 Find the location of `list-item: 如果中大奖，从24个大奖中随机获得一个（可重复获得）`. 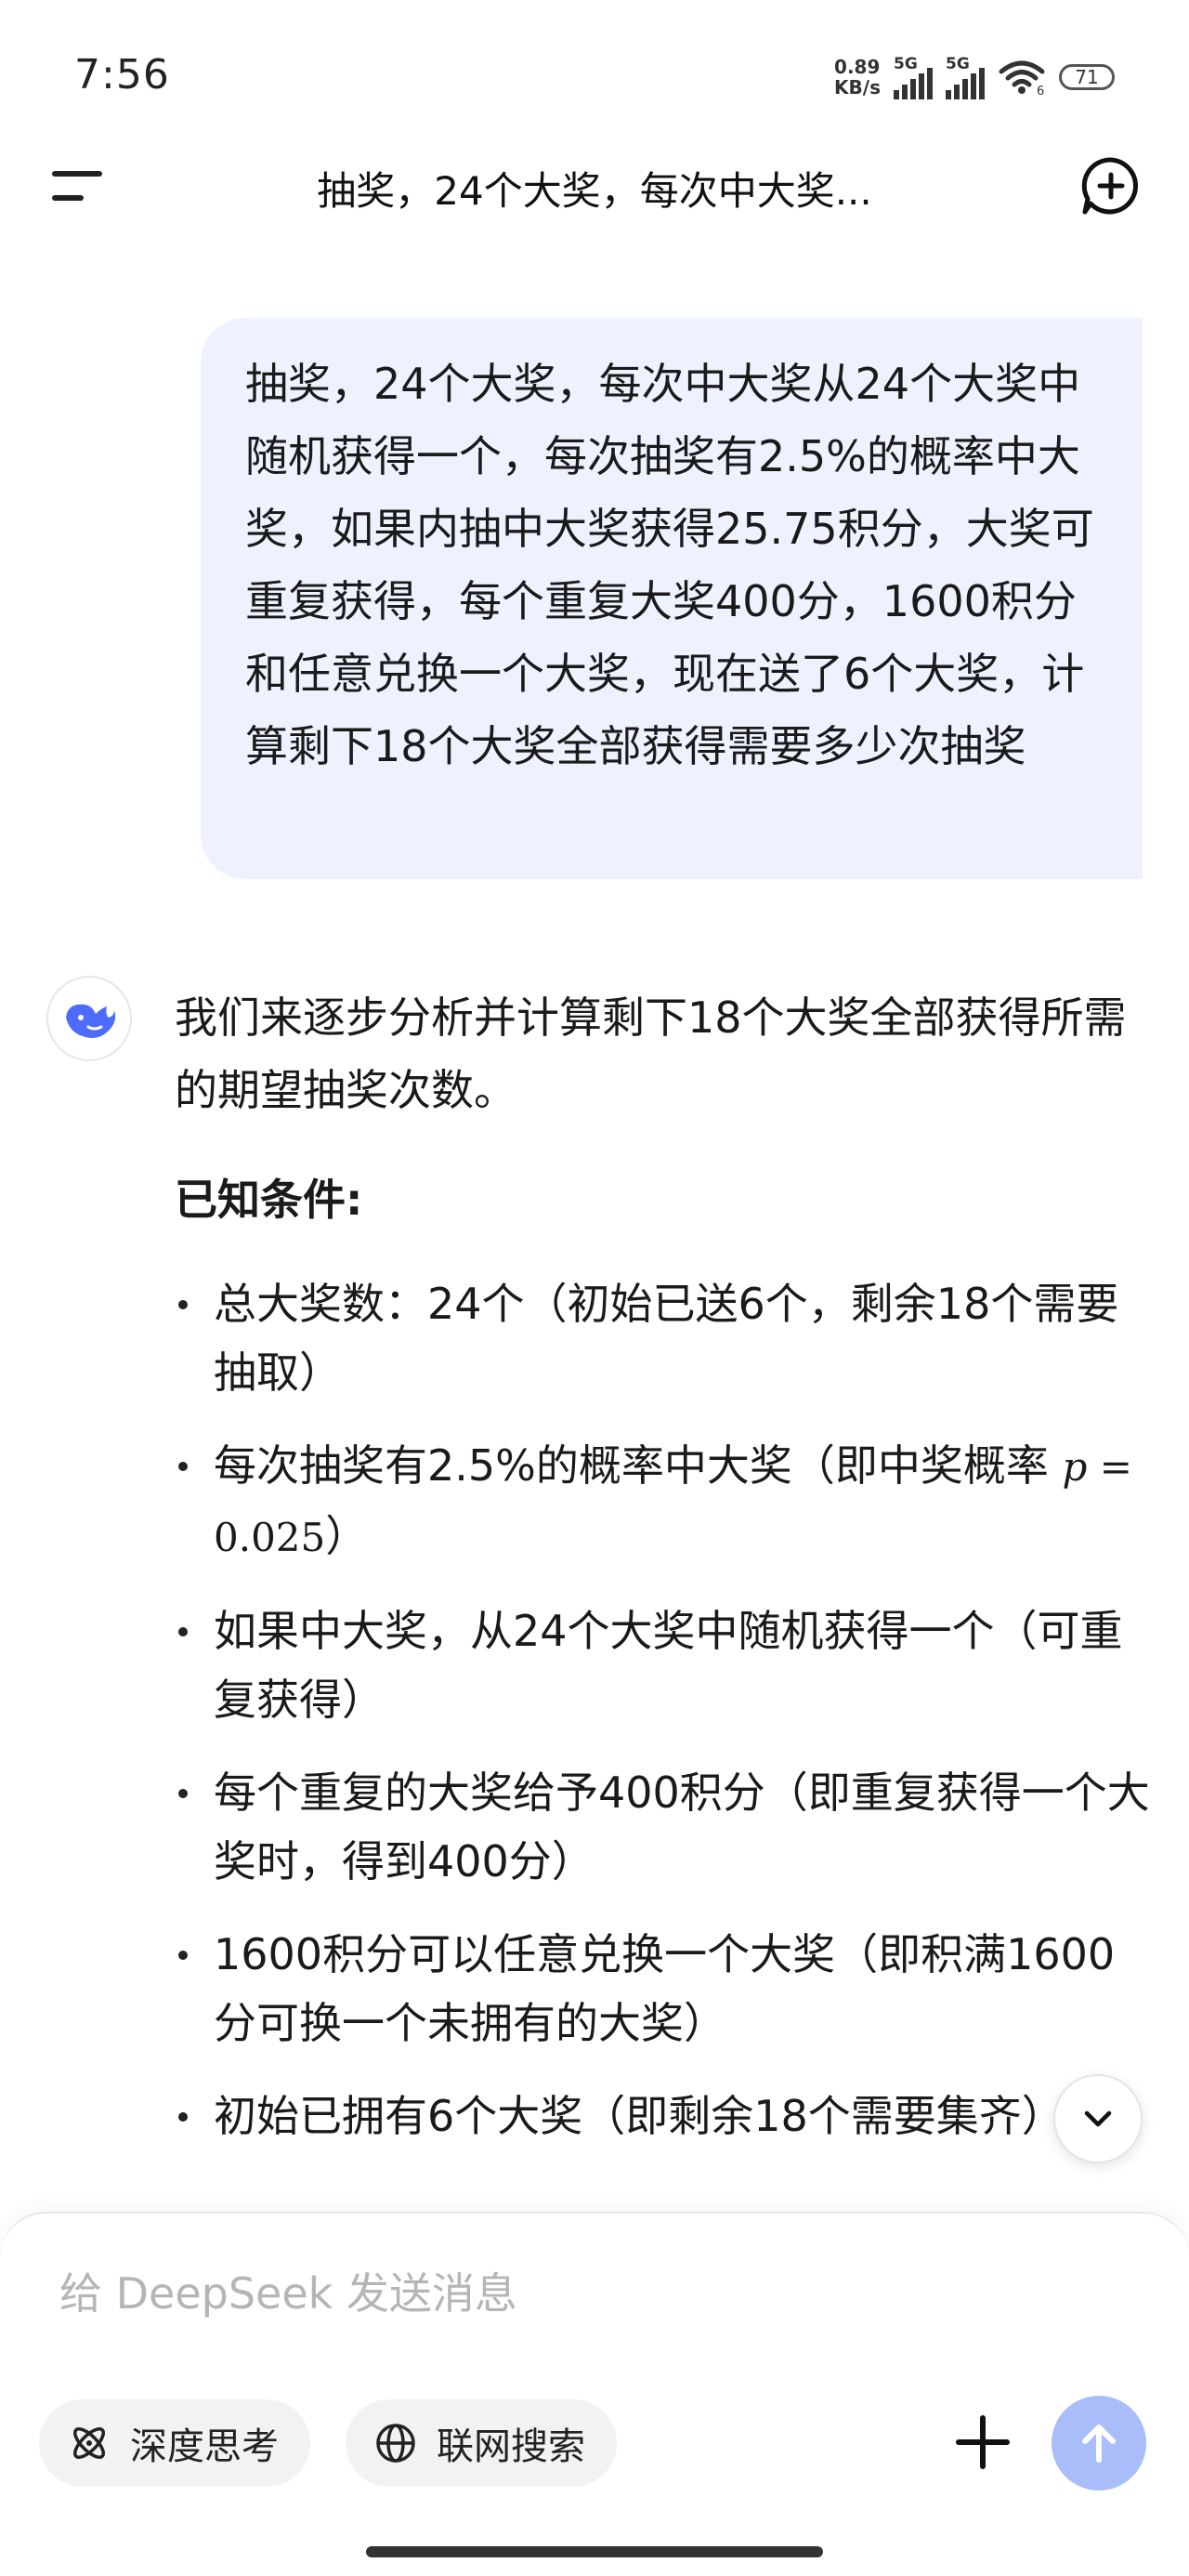

list-item: 如果中大奖，从24个大奖中随机获得一个（可重复获得） is located at coordinates (662, 1665).